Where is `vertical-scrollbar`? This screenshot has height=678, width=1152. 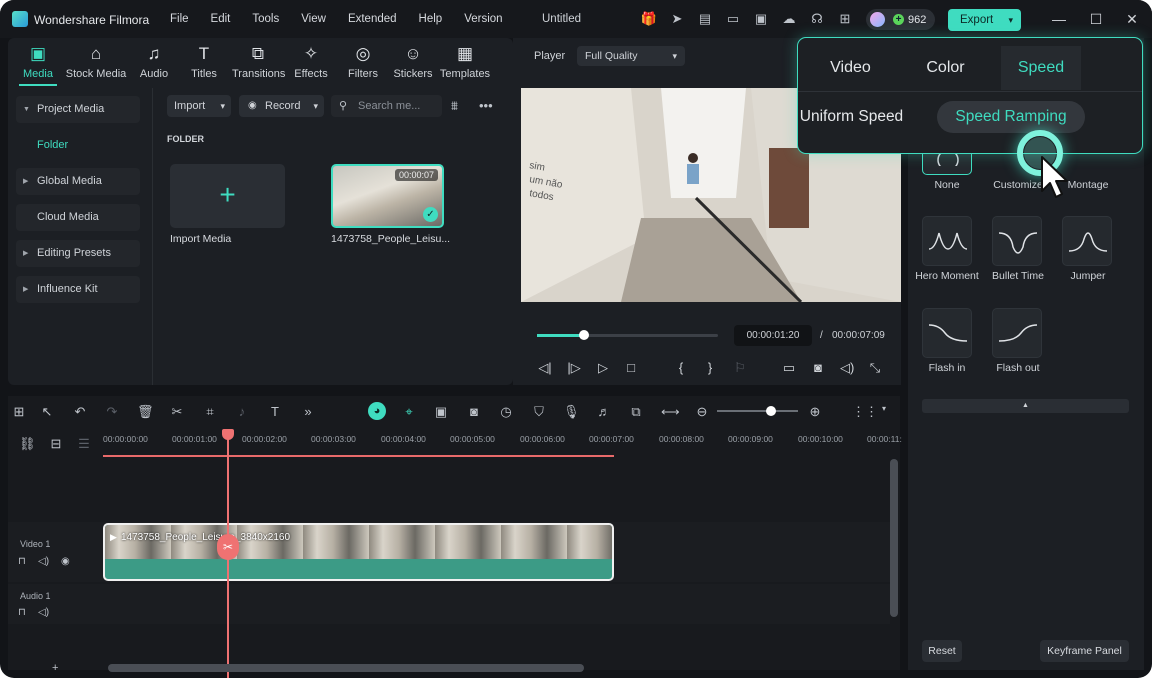 vertical-scrollbar is located at coordinates (894, 538).